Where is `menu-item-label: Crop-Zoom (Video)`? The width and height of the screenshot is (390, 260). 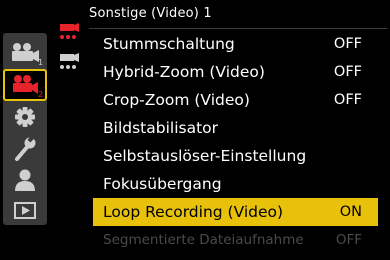 menu-item-label: Crop-Zoom (Video) is located at coordinates (176, 100).